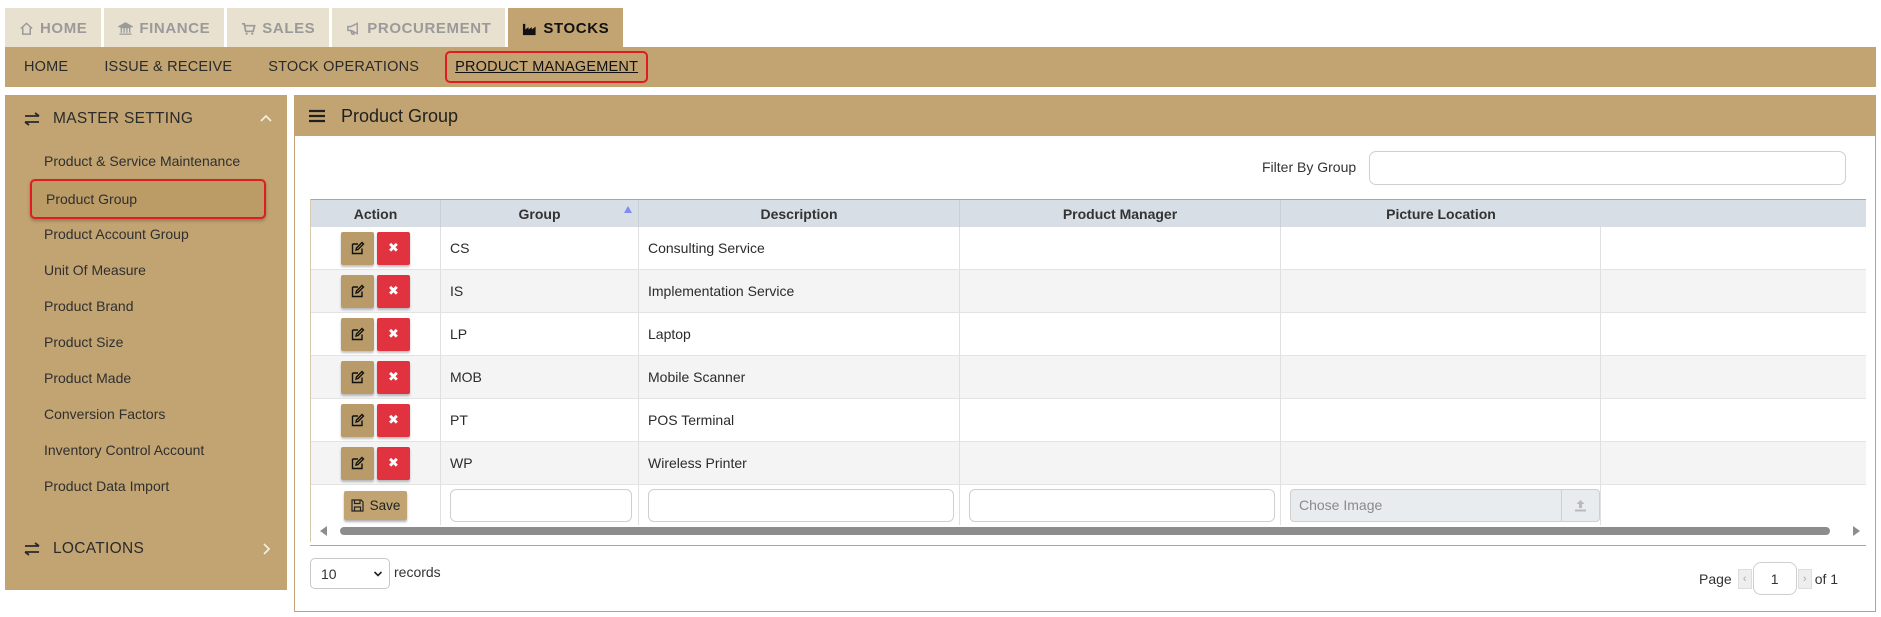 This screenshot has height=617, width=1881. What do you see at coordinates (376, 214) in the screenshot?
I see `column-header-action: Action` at bounding box center [376, 214].